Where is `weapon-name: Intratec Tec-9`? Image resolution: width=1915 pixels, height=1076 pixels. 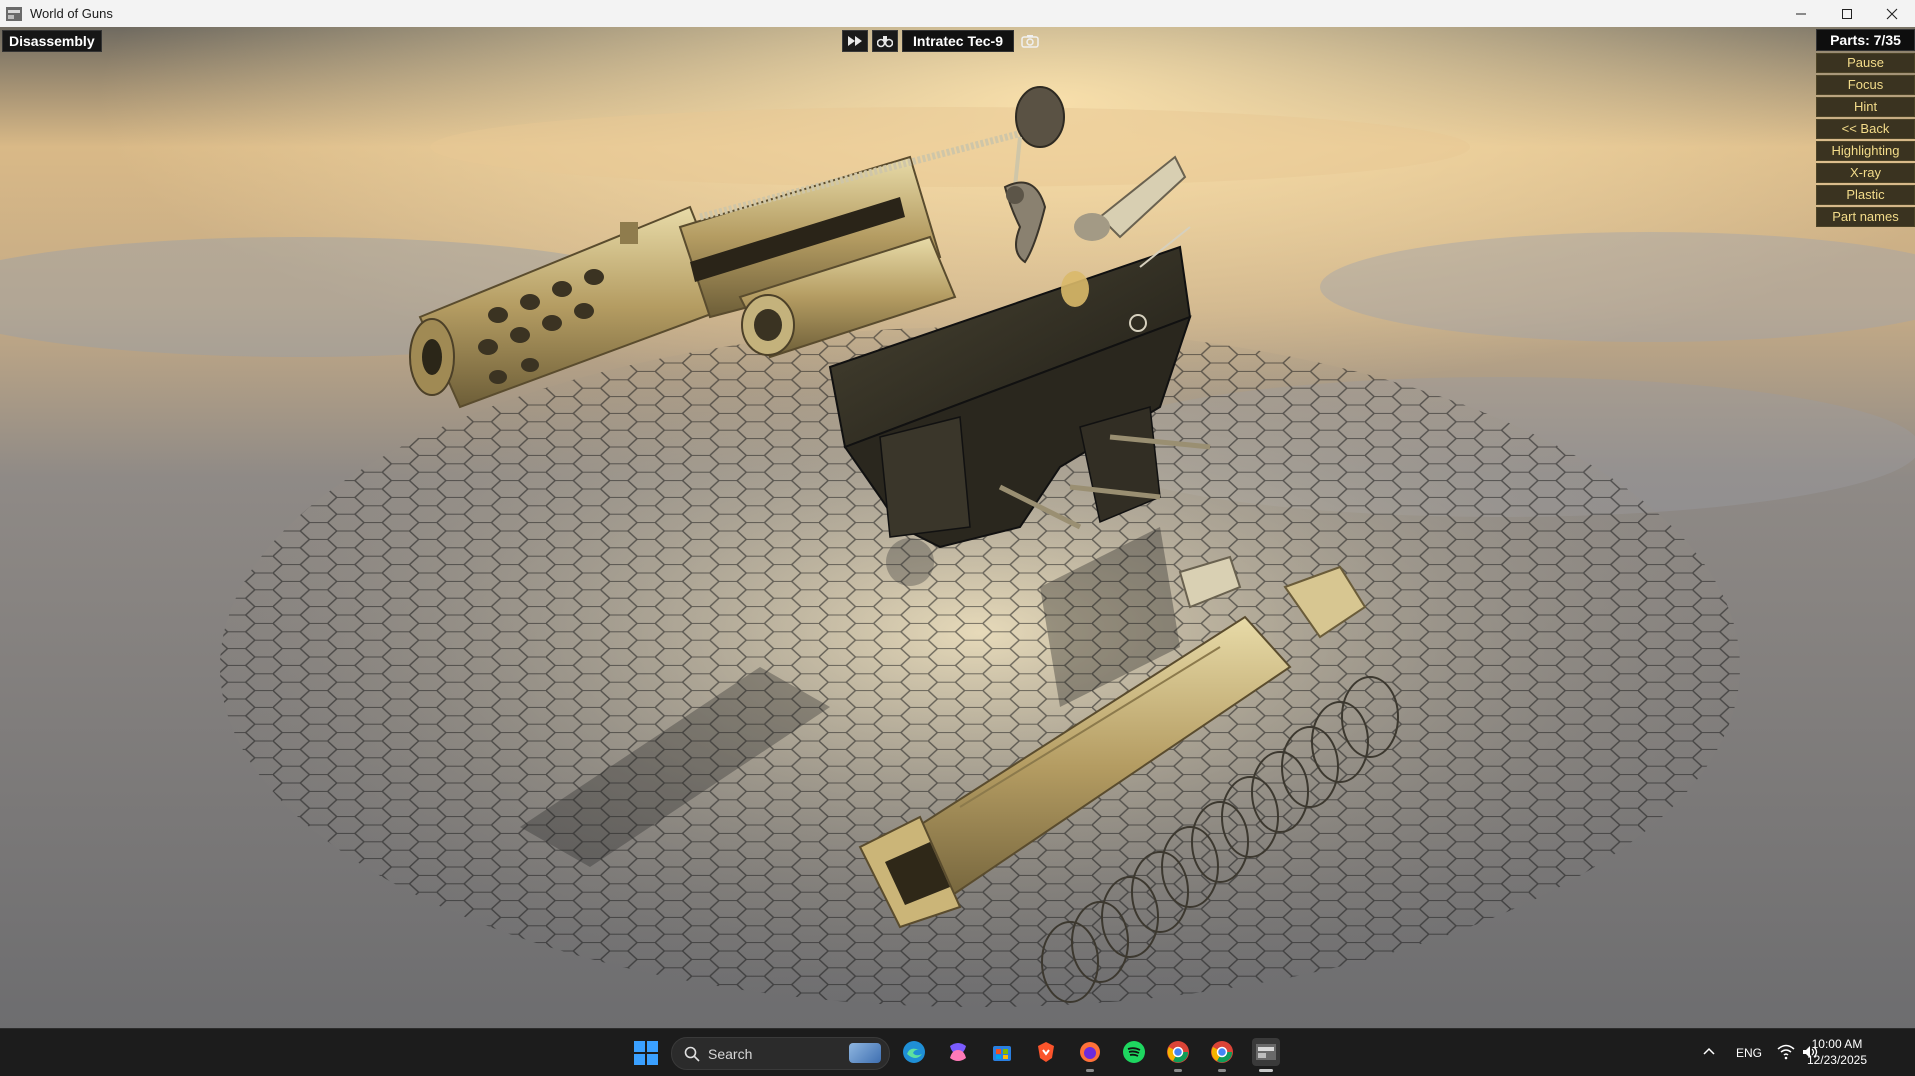 weapon-name: Intratec Tec-9 is located at coordinates (958, 41).